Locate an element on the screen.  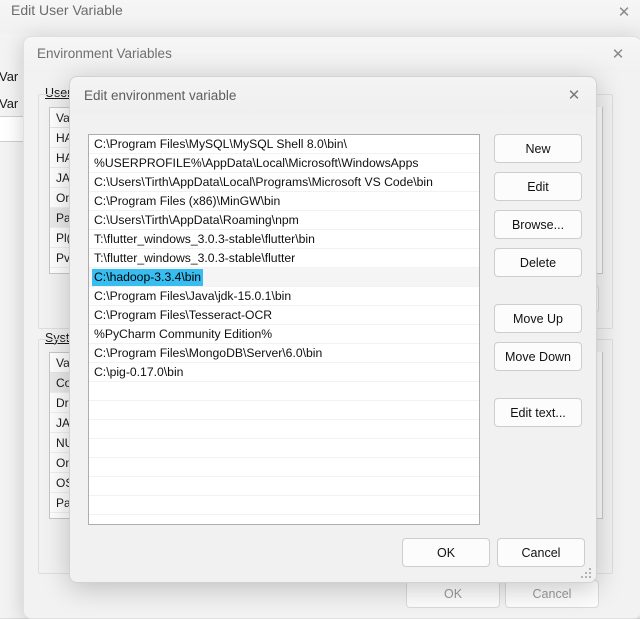
edit-environment-variable-title: Edit environment variable is located at coordinates (160, 95).